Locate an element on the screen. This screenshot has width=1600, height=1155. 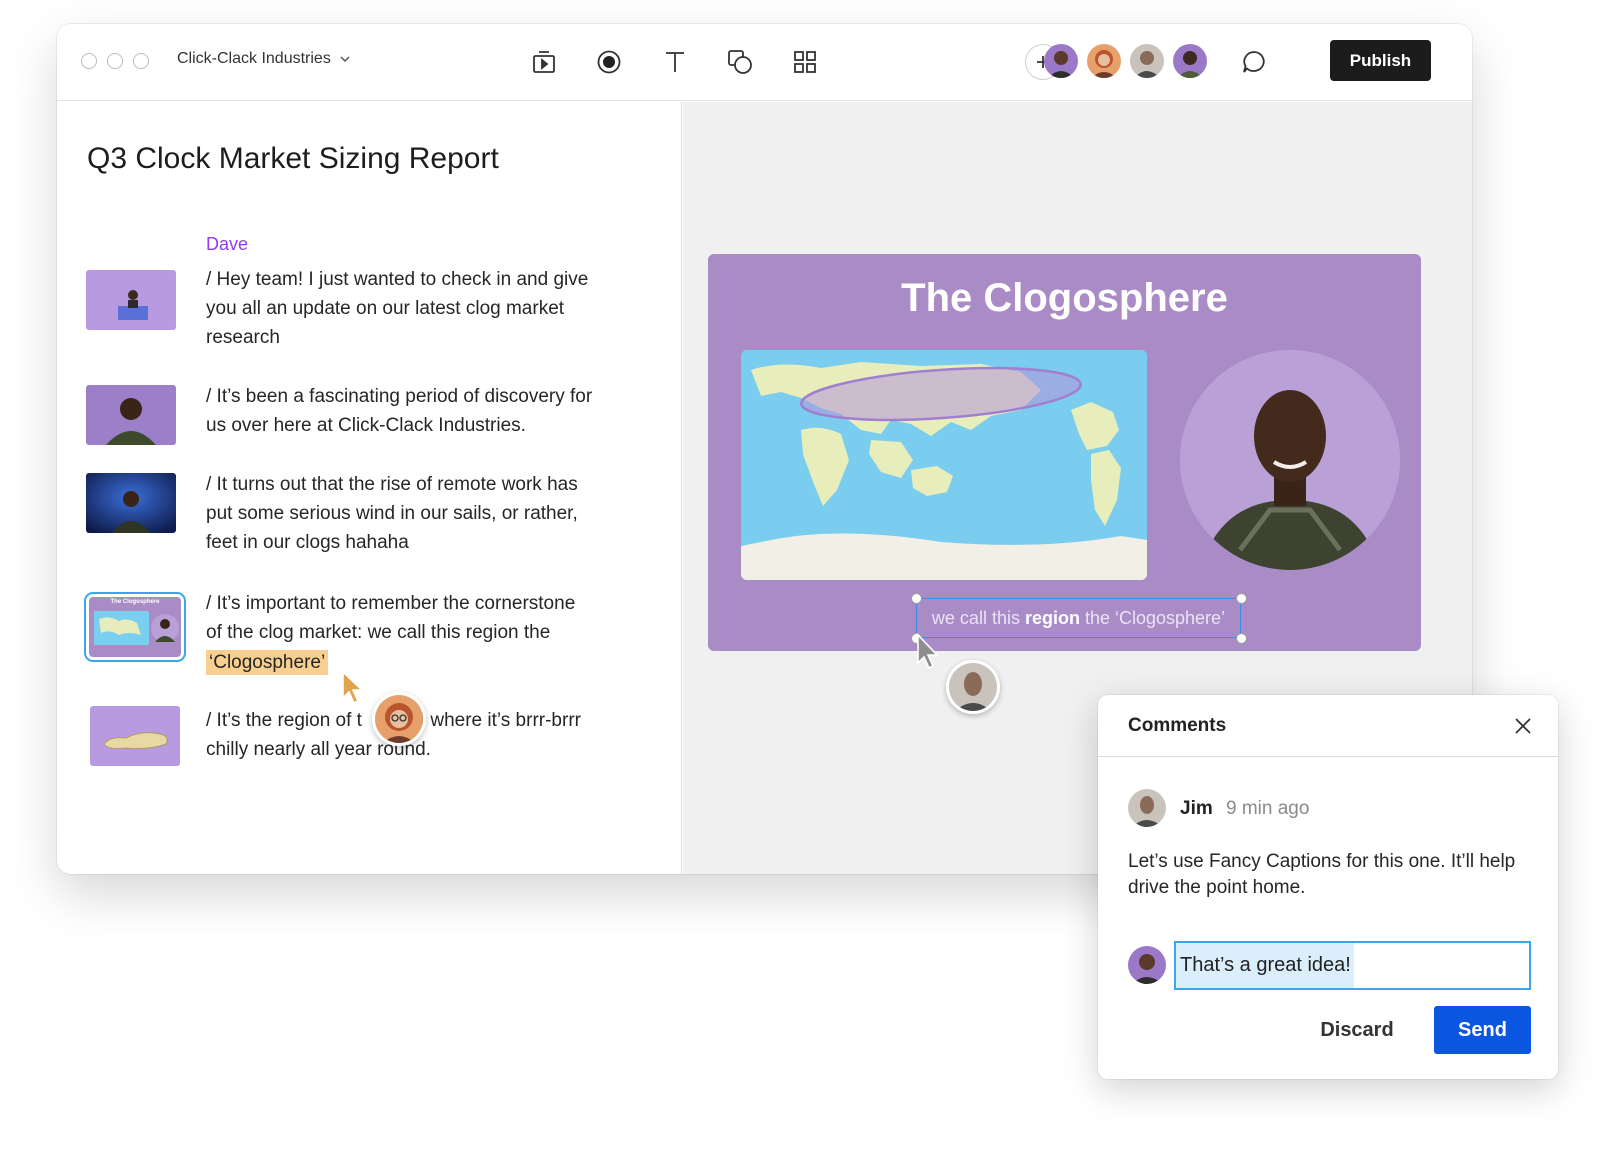
presenter-portrait-image is located at coordinates (1290, 460).